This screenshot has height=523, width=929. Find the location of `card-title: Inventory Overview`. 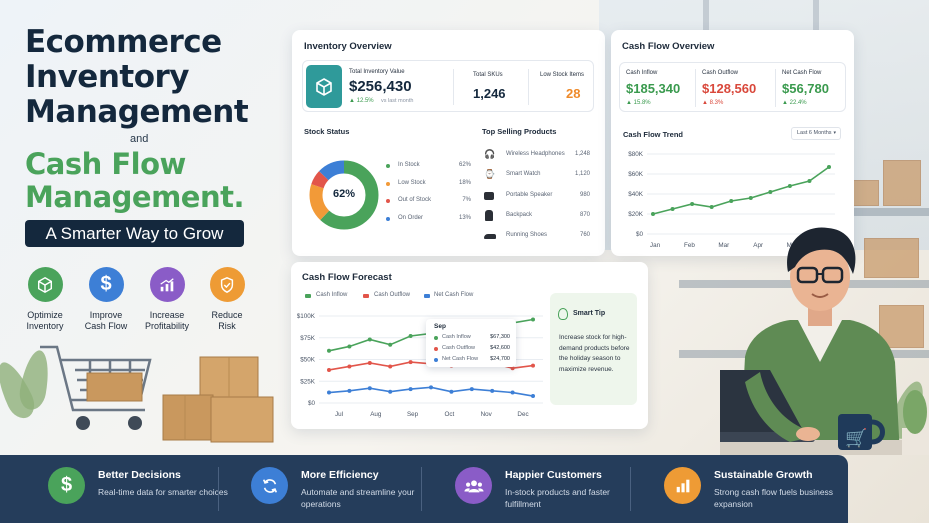

card-title: Inventory Overview is located at coordinates (348, 46).